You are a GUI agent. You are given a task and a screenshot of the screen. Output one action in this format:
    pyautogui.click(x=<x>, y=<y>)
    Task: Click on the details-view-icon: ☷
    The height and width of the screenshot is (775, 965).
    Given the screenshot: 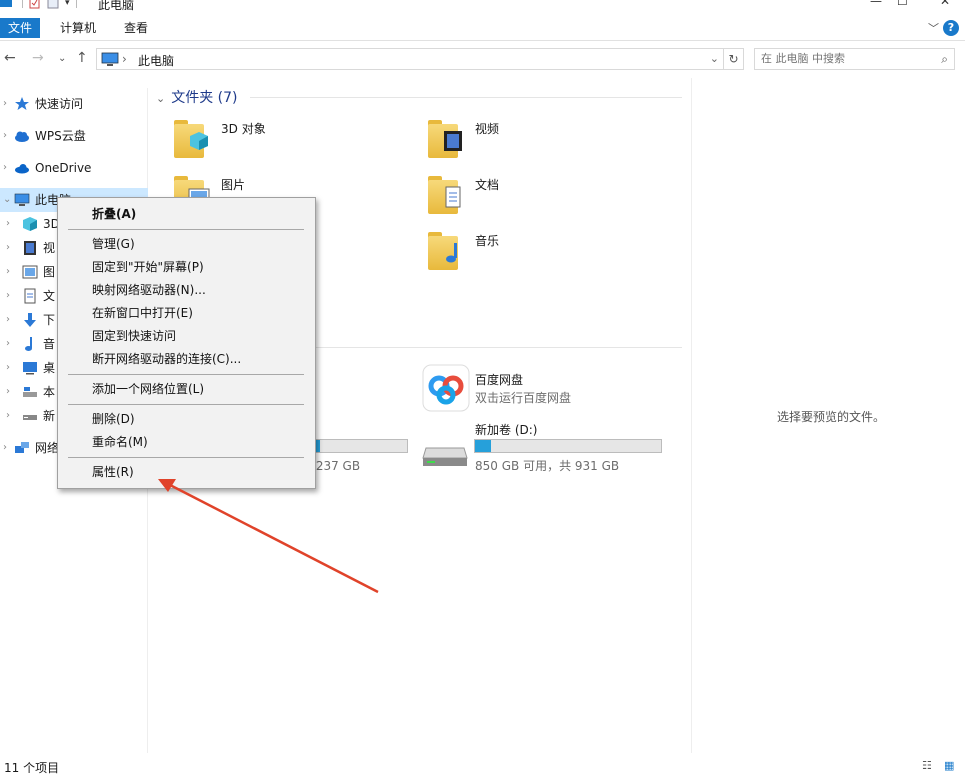 What is the action you would take?
    pyautogui.click(x=927, y=765)
    